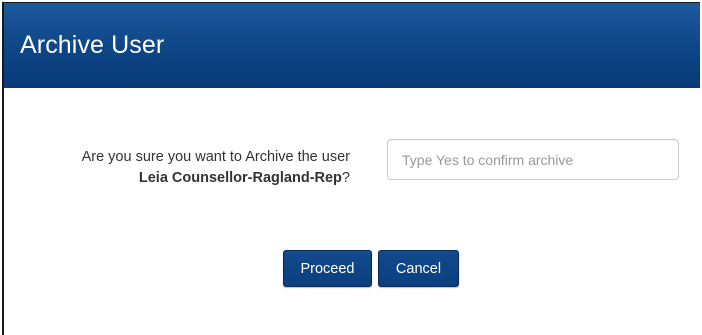  Describe the element at coordinates (240, 178) in the screenshot. I see `username: Leia Counsellor-Ragland-Rep` at that location.